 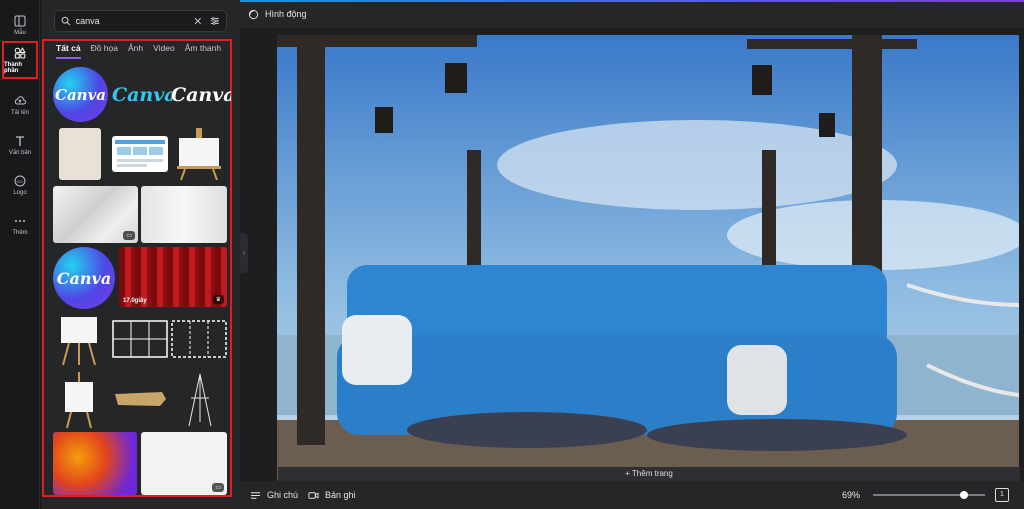 What do you see at coordinates (340, 495) in the screenshot?
I see `record-label: Bản ghi` at bounding box center [340, 495].